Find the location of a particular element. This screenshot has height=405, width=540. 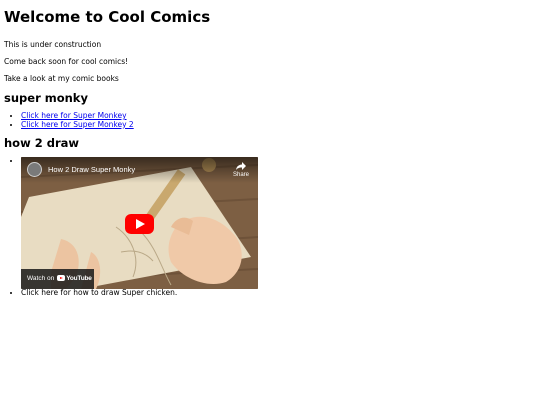

youtube-brand-label: YouTube is located at coordinates (79, 278).